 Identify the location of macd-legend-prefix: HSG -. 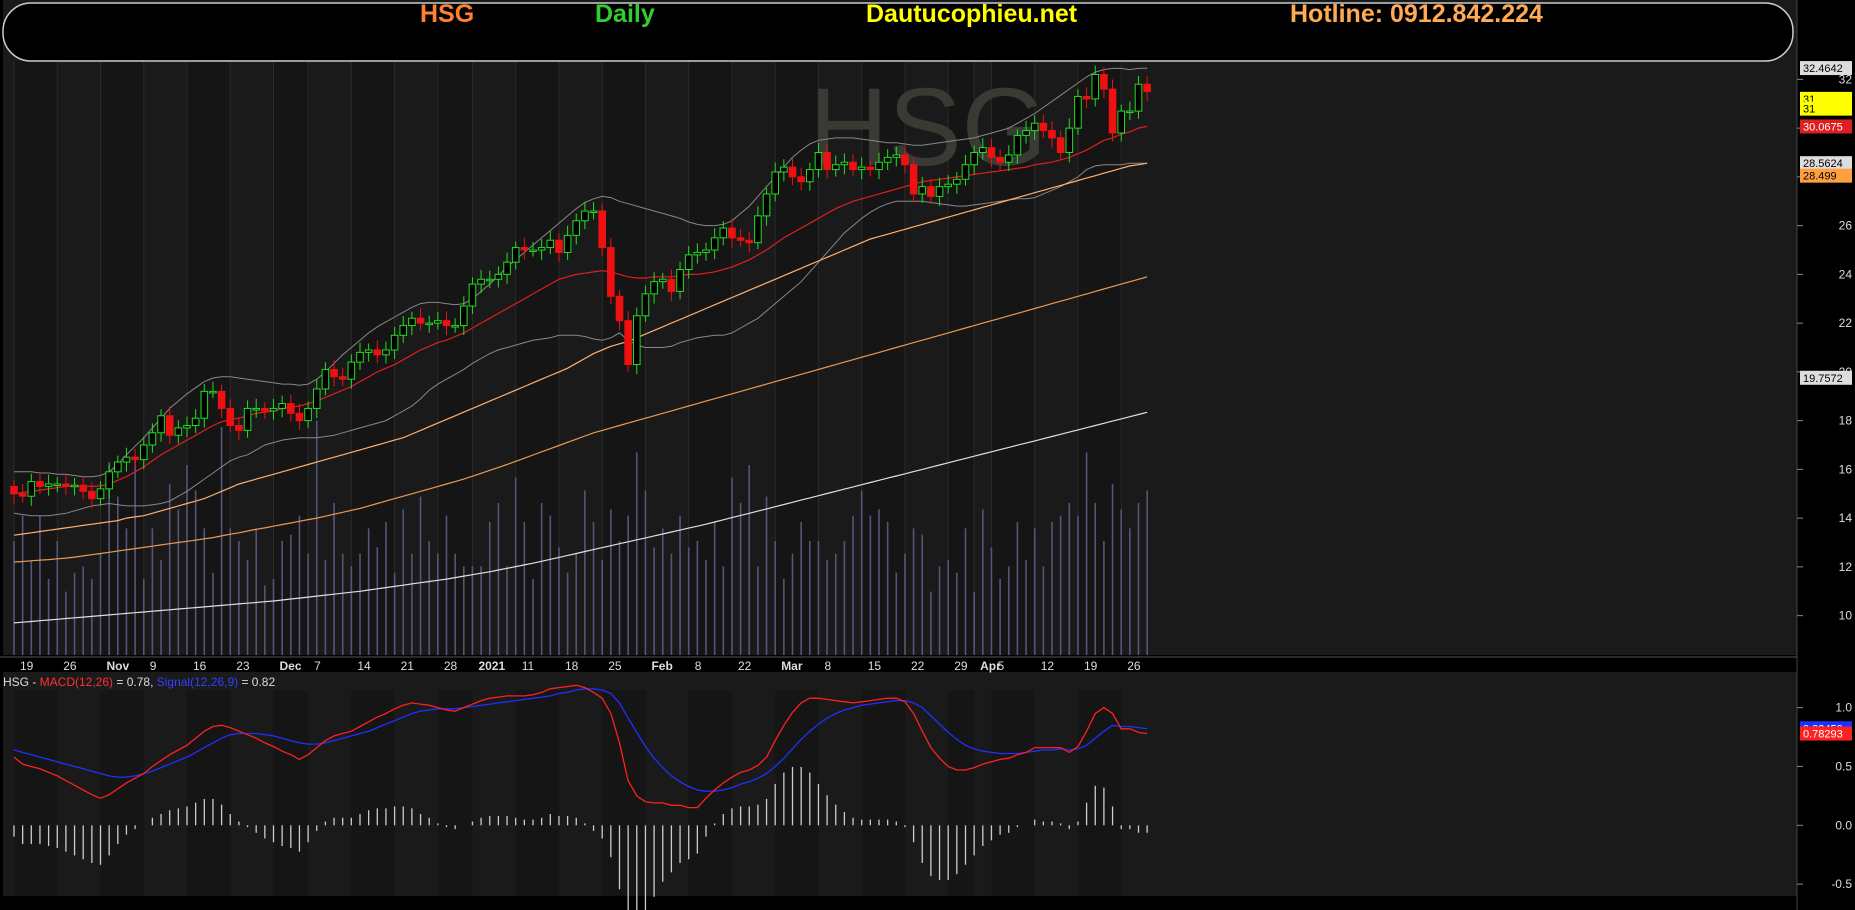
(21, 682).